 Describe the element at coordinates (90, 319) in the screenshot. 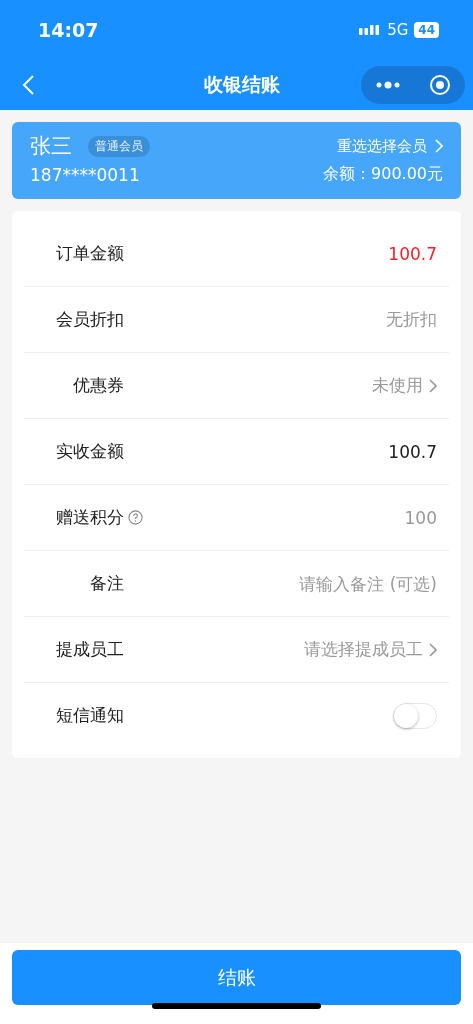

I see `field-label: 会员折扣` at that location.